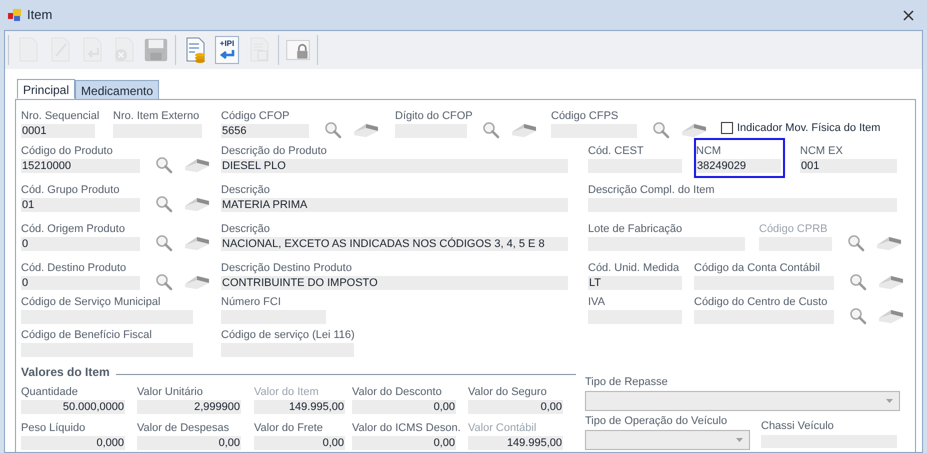  I want to click on input-field: 0,000, so click(73, 443).